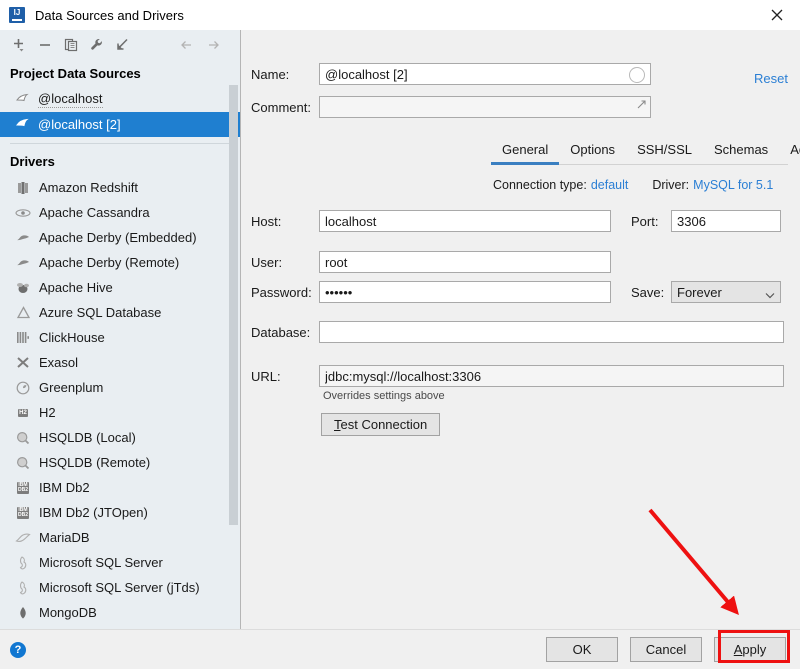 Image resolution: width=800 pixels, height=669 pixels. What do you see at coordinates (23, 538) in the screenshot?
I see `mariadb-seal-icon` at bounding box center [23, 538].